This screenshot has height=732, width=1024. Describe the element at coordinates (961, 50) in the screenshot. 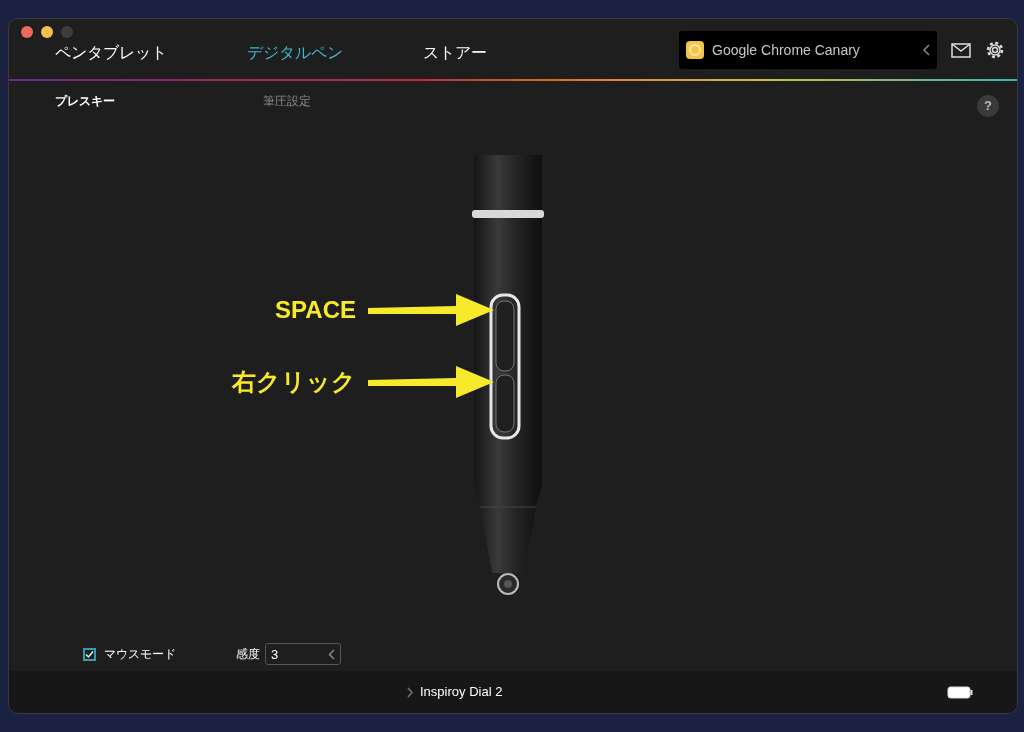

I see `mail-icon` at that location.